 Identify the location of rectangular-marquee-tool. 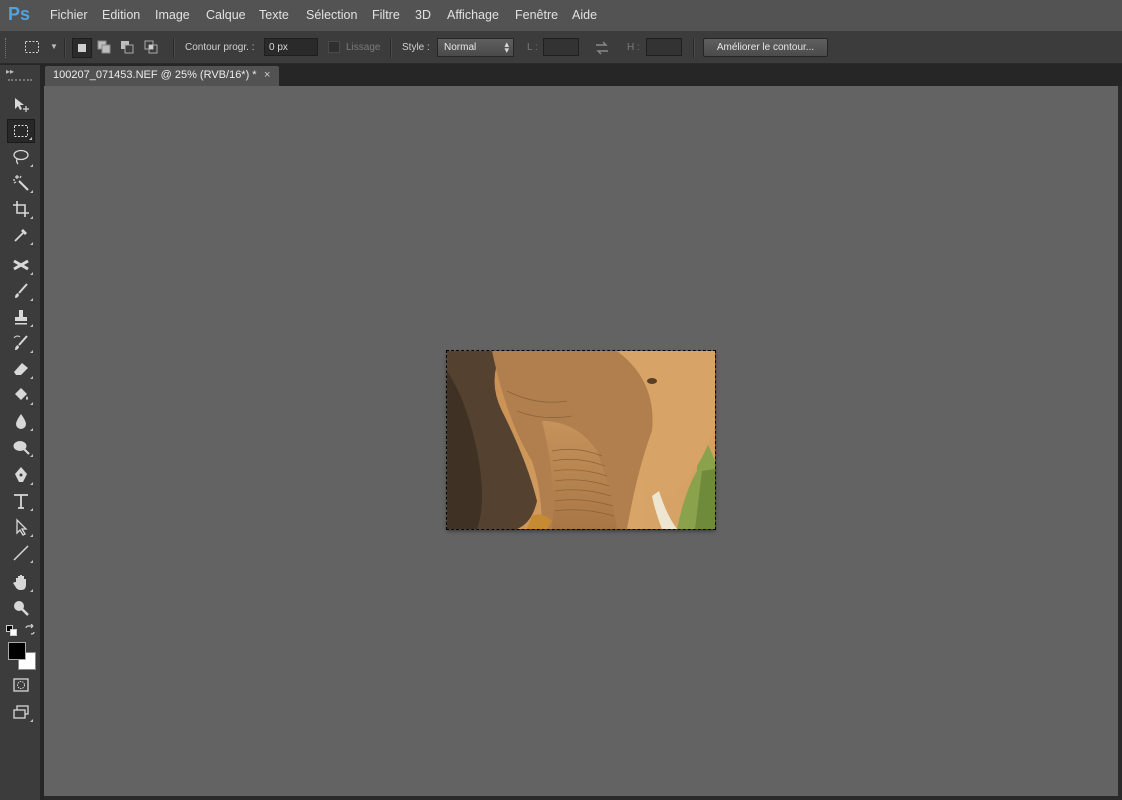
(21, 131).